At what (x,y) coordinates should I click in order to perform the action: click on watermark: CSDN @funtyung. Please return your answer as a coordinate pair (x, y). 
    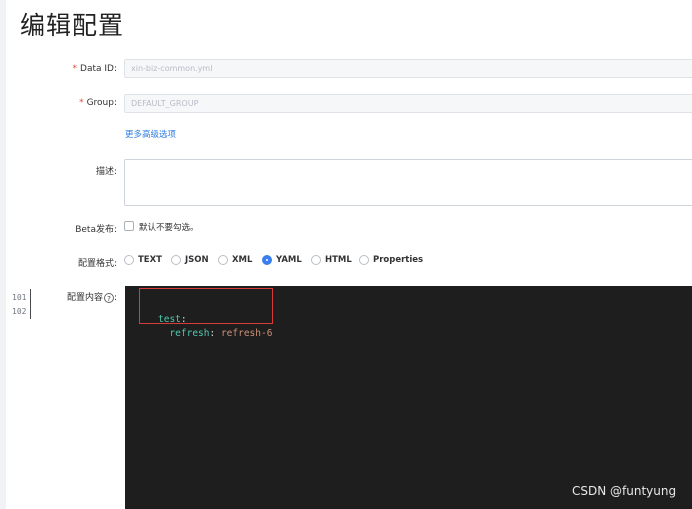
    Looking at the image, I should click on (624, 491).